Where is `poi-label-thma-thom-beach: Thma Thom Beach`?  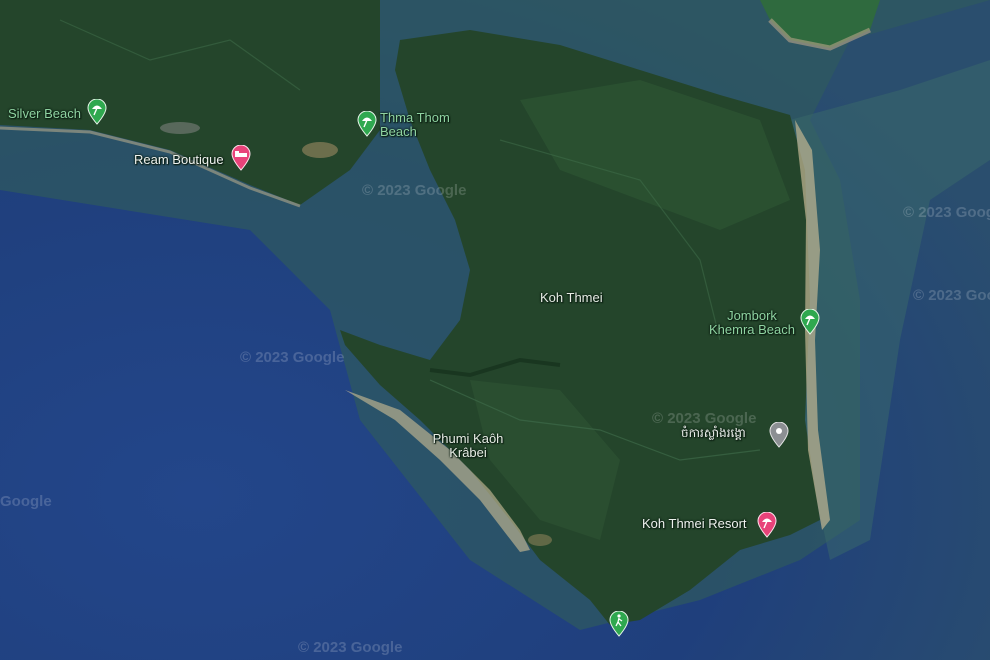 poi-label-thma-thom-beach: Thma Thom Beach is located at coordinates (415, 125).